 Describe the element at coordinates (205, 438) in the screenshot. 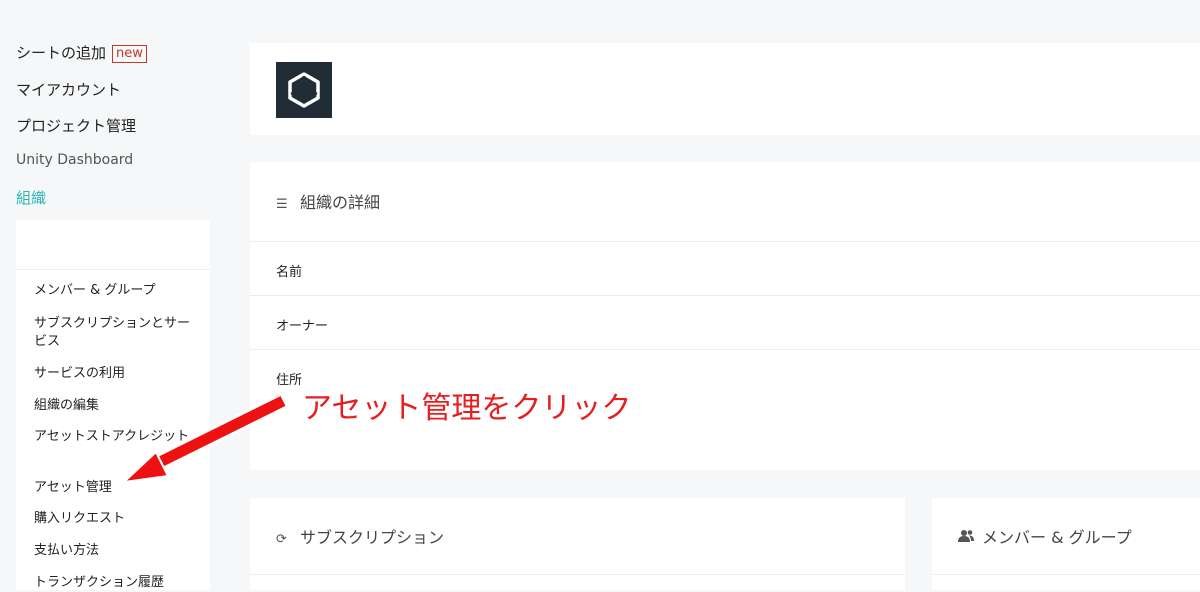

I see `annotation-arrow` at that location.